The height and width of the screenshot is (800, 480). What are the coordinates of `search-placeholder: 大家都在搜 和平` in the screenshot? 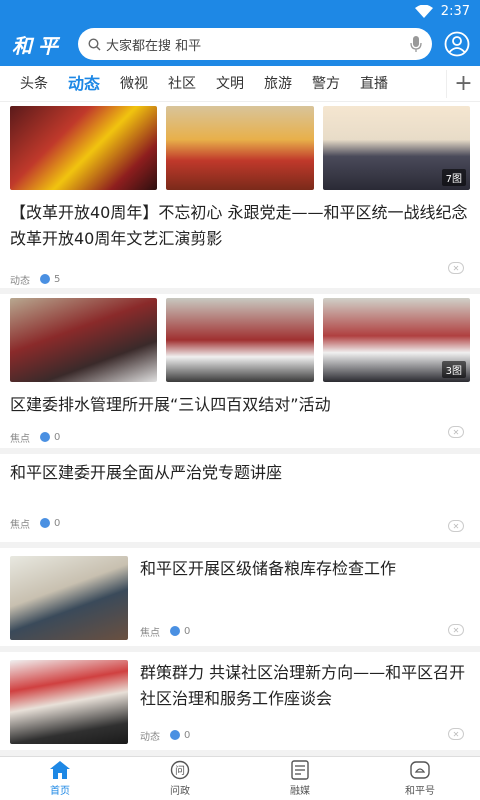 It's located at (154, 46).